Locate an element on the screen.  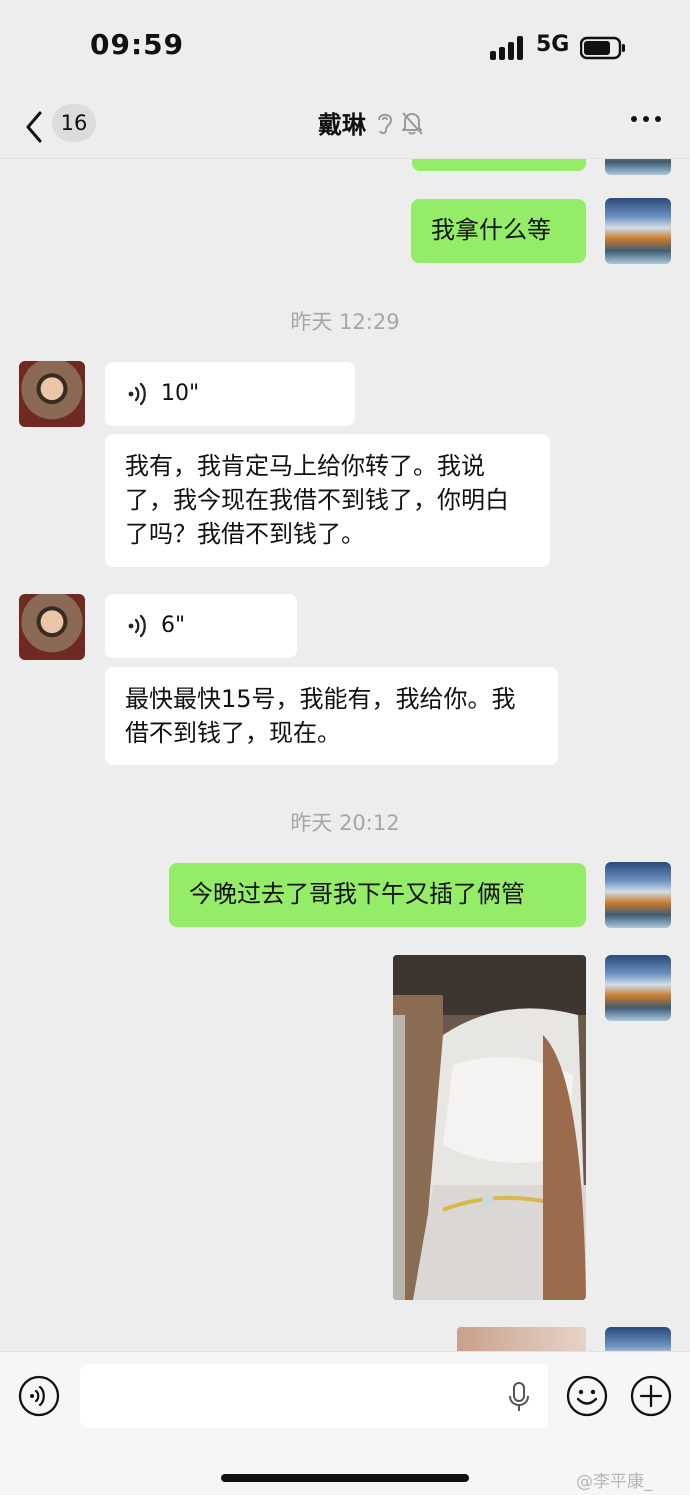
message-text: 今晚过去了哥我下午又插了俩管 is located at coordinates (357, 894).